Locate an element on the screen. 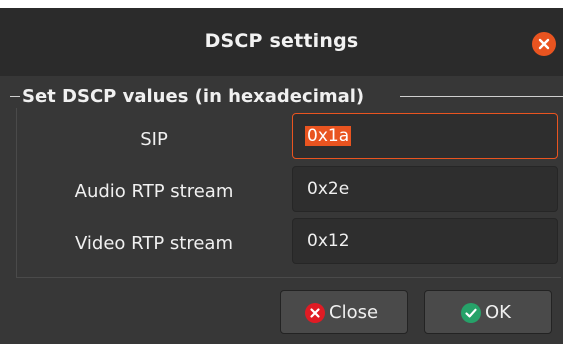  group-box-border-right is located at coordinates (481, 96).